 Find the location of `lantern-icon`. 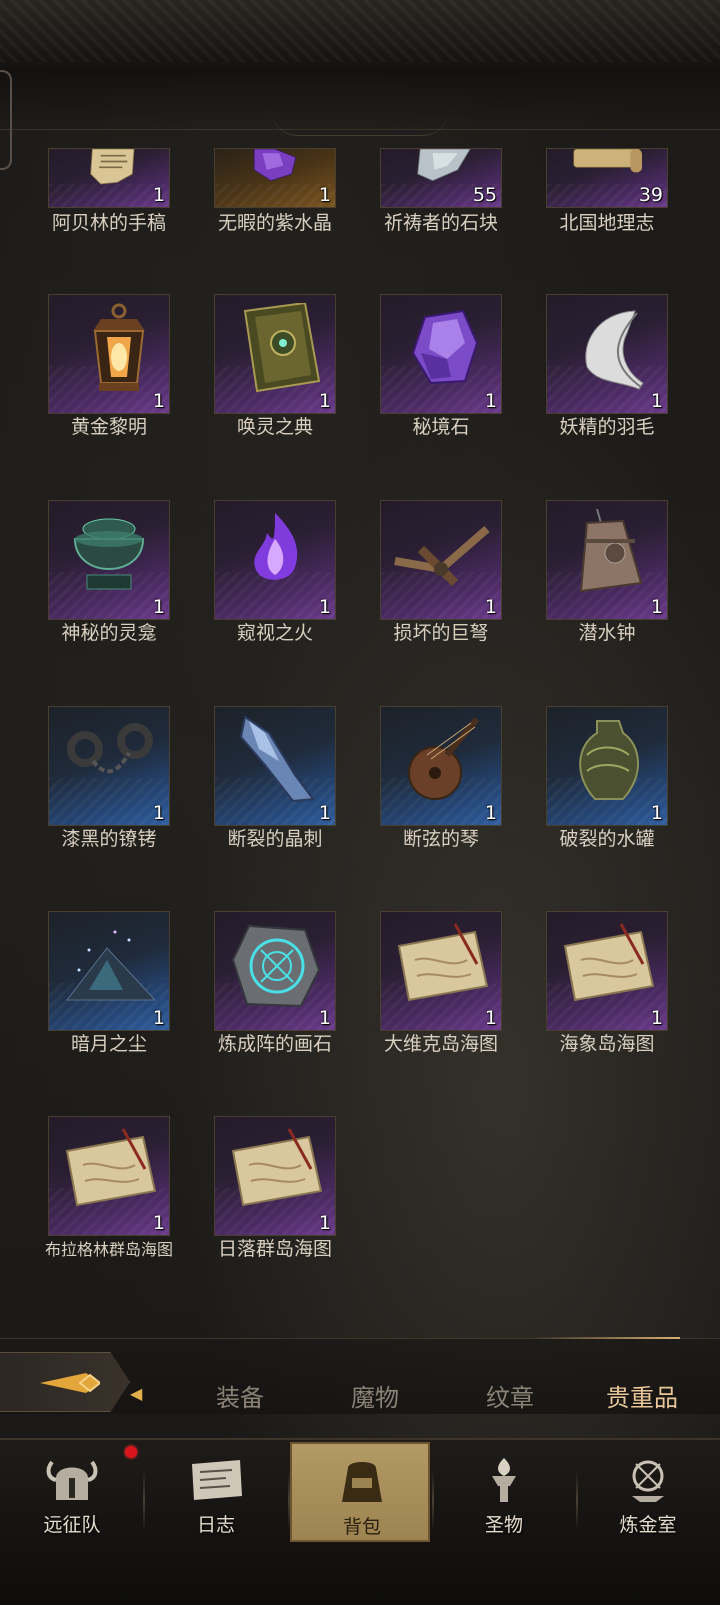

lantern-icon is located at coordinates (119, 347).